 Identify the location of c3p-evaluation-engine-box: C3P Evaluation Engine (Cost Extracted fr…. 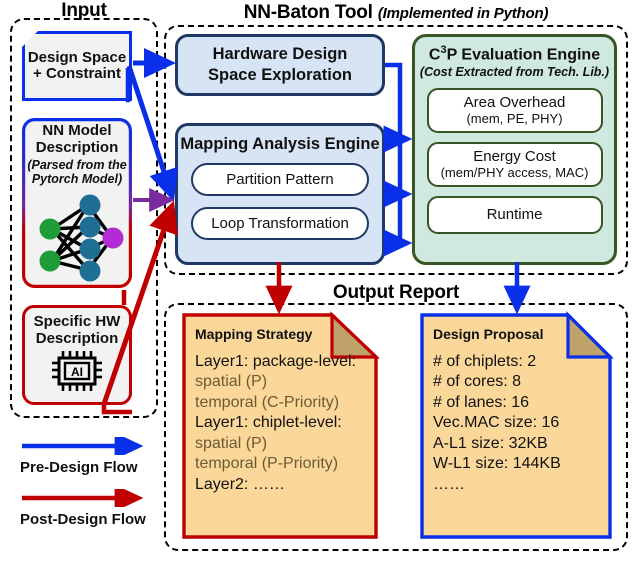
(514, 149).